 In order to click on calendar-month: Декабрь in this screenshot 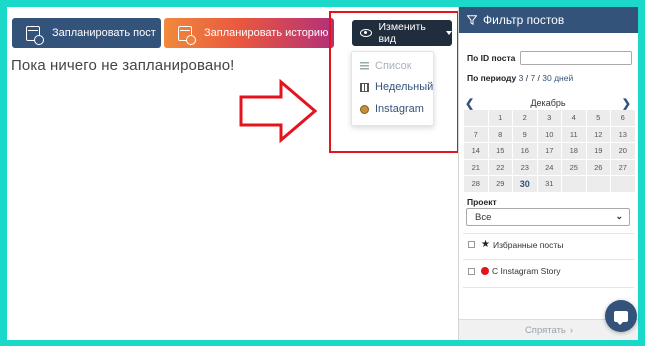, I will do `click(548, 103)`.